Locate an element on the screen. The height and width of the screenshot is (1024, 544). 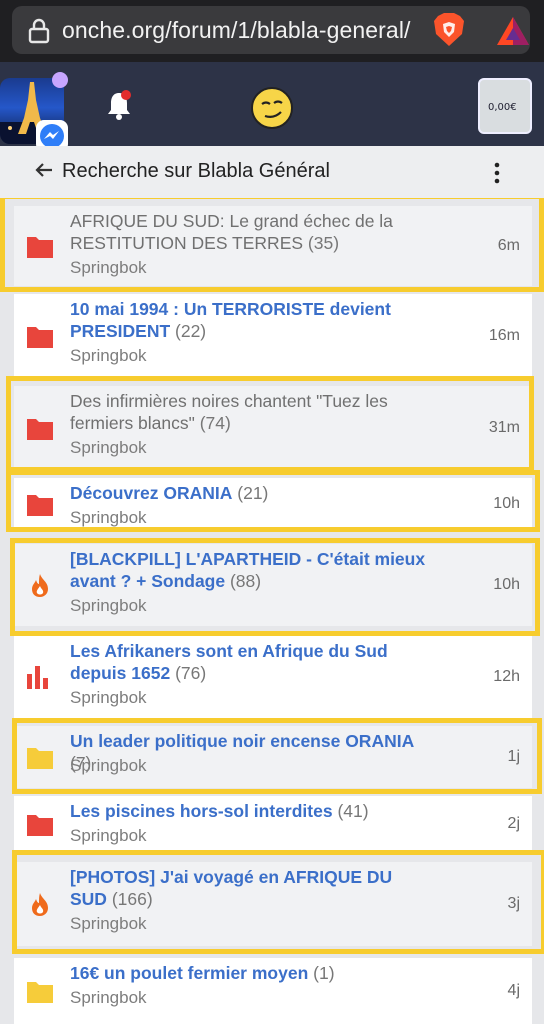
reply-count: (41) is located at coordinates (350, 811).